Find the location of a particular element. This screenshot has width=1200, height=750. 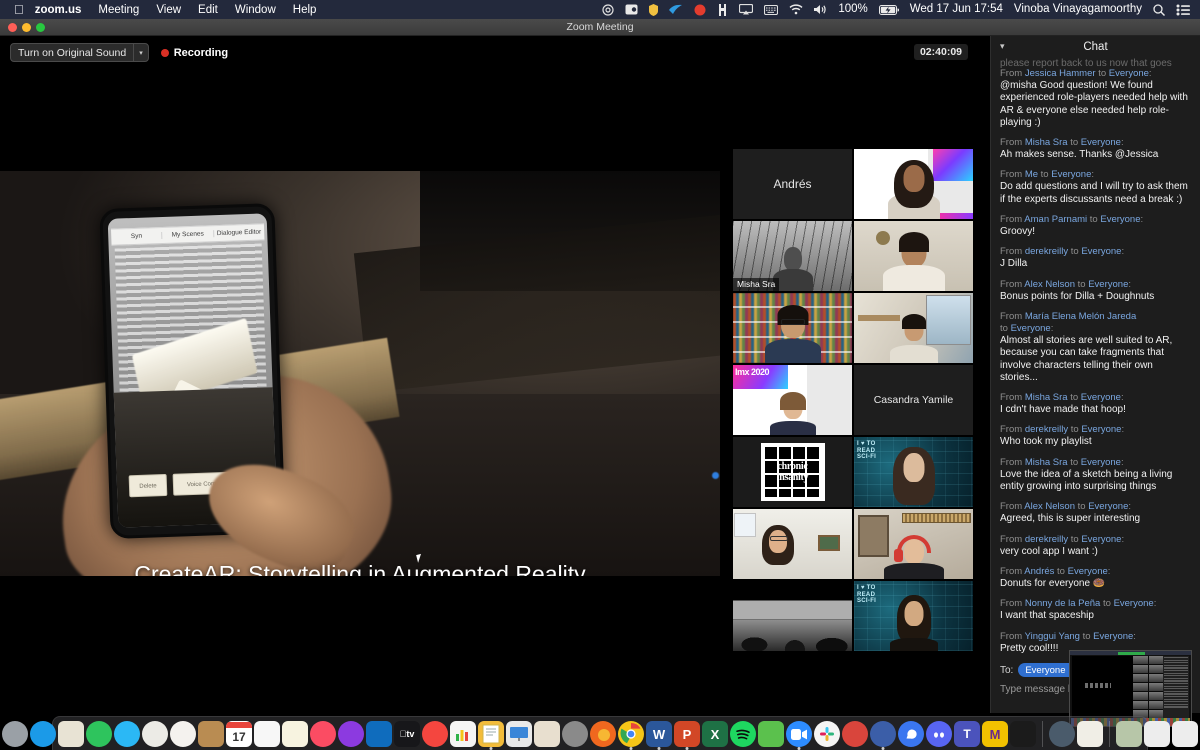

volume-icon is located at coordinates (820, 9).